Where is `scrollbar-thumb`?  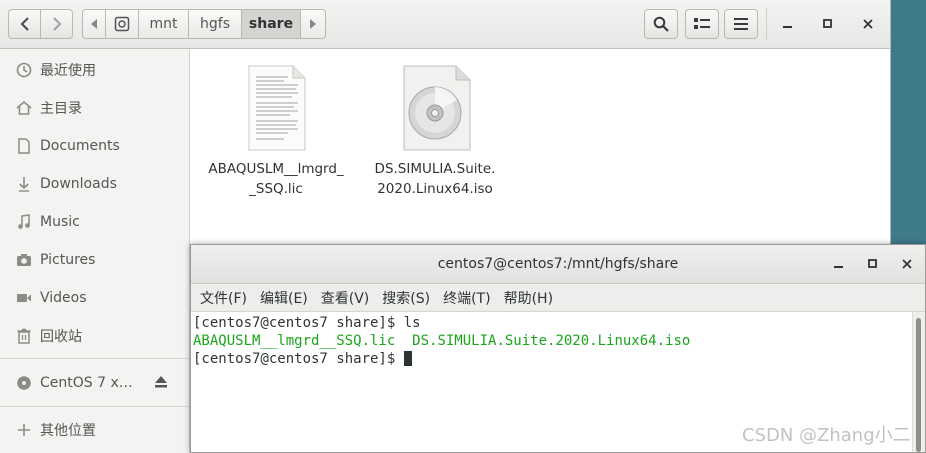 scrollbar-thumb is located at coordinates (918, 385).